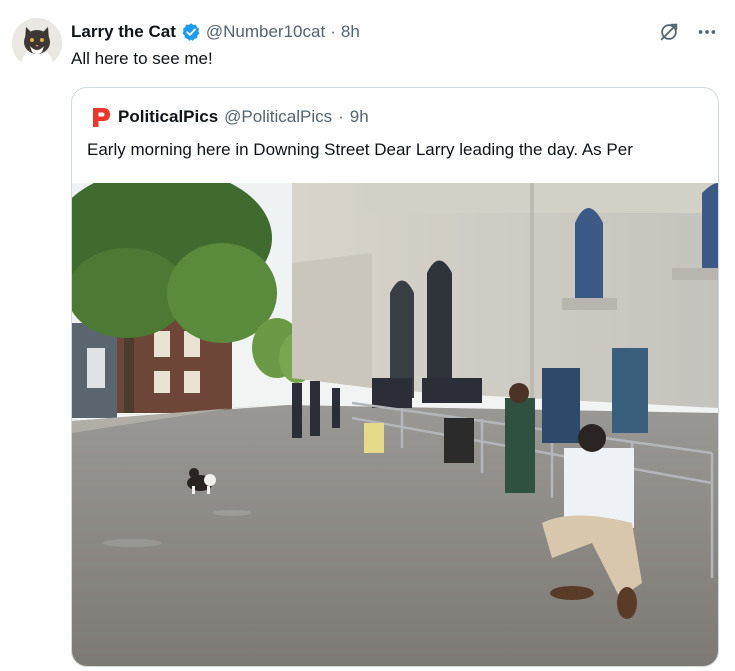 The image size is (735, 671). I want to click on tweet-top-actions, so click(688, 32).